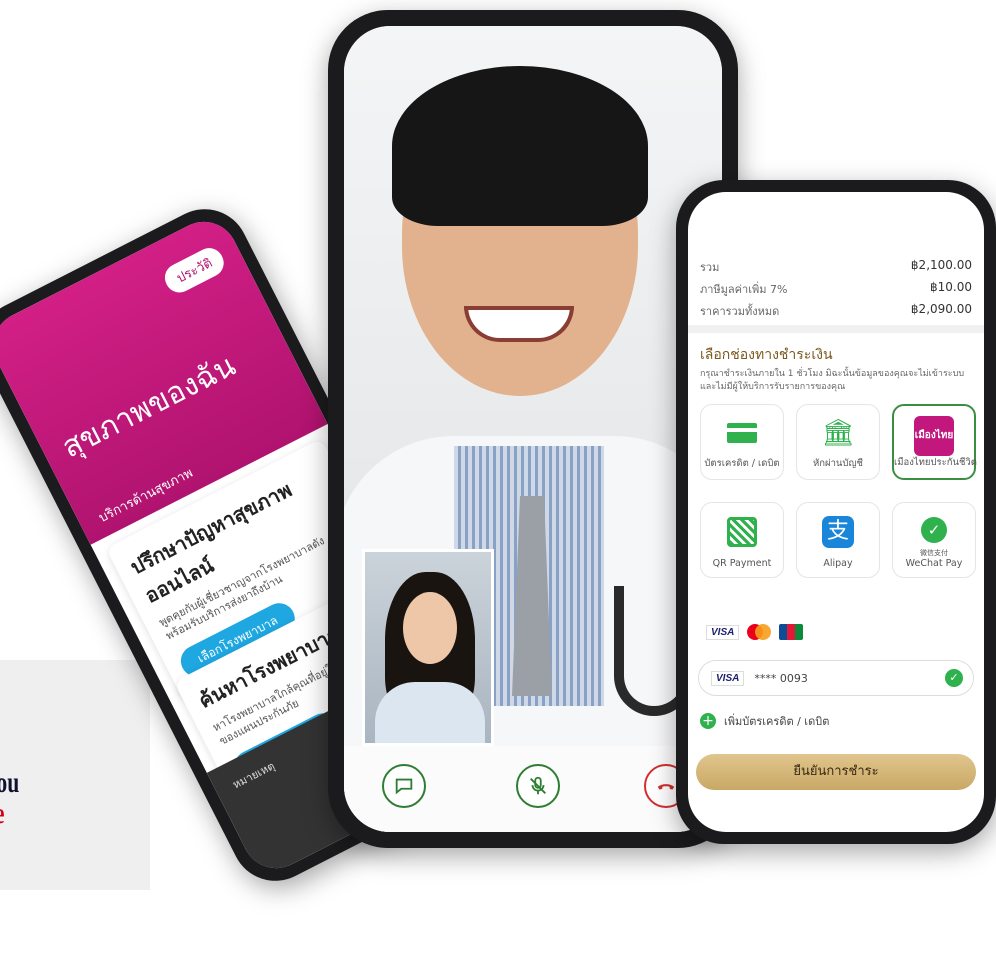 This screenshot has width=996, height=977. What do you see at coordinates (941, 309) in the screenshot?
I see `summary-value: ฿2,090.00` at bounding box center [941, 309].